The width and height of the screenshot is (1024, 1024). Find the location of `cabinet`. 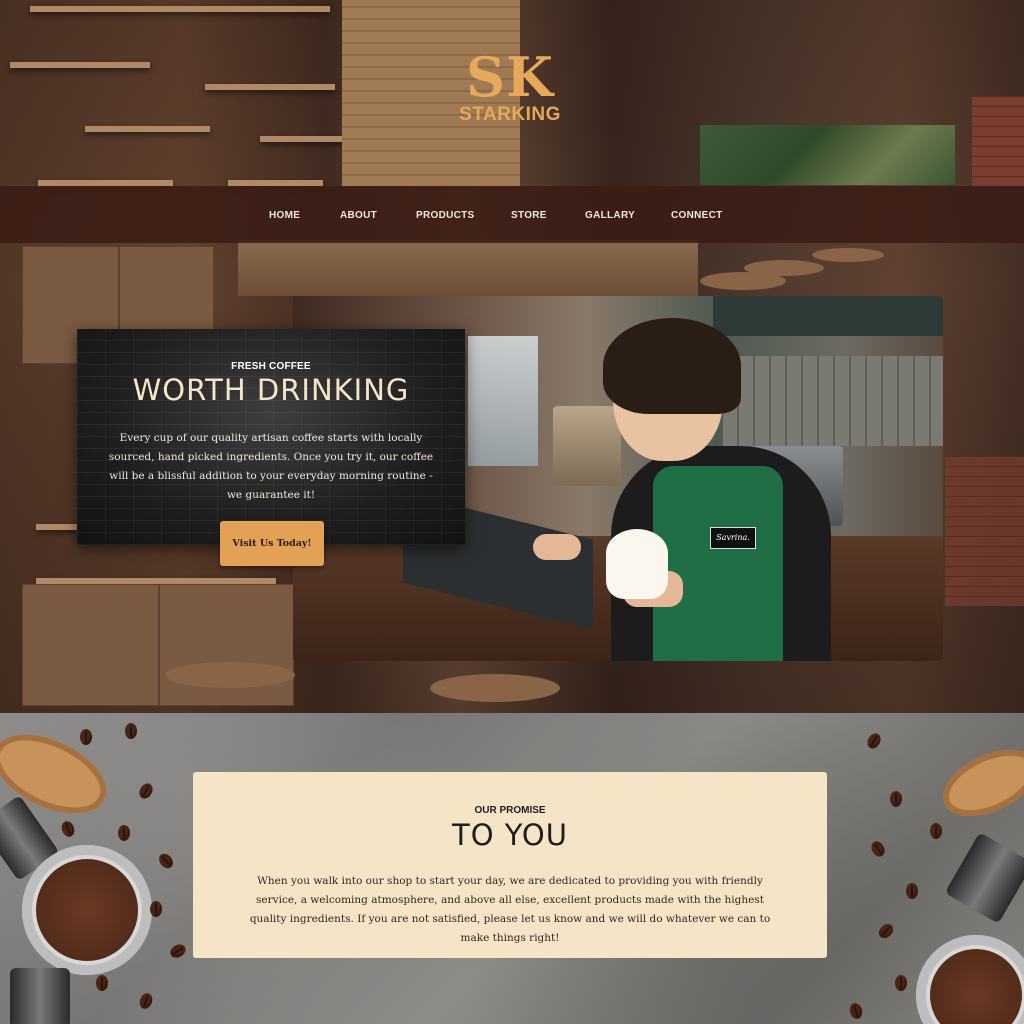

cabinet is located at coordinates (158, 645).